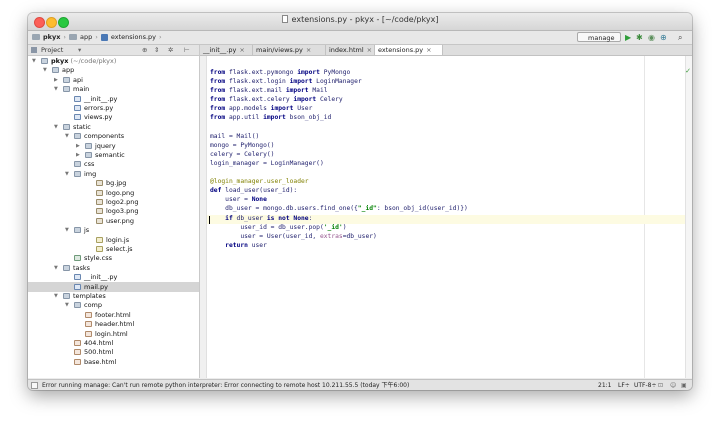 Image resolution: width=720 pixels, height=432 pixels. Describe the element at coordinates (673, 385) in the screenshot. I see `inspector-icon: ☺` at that location.